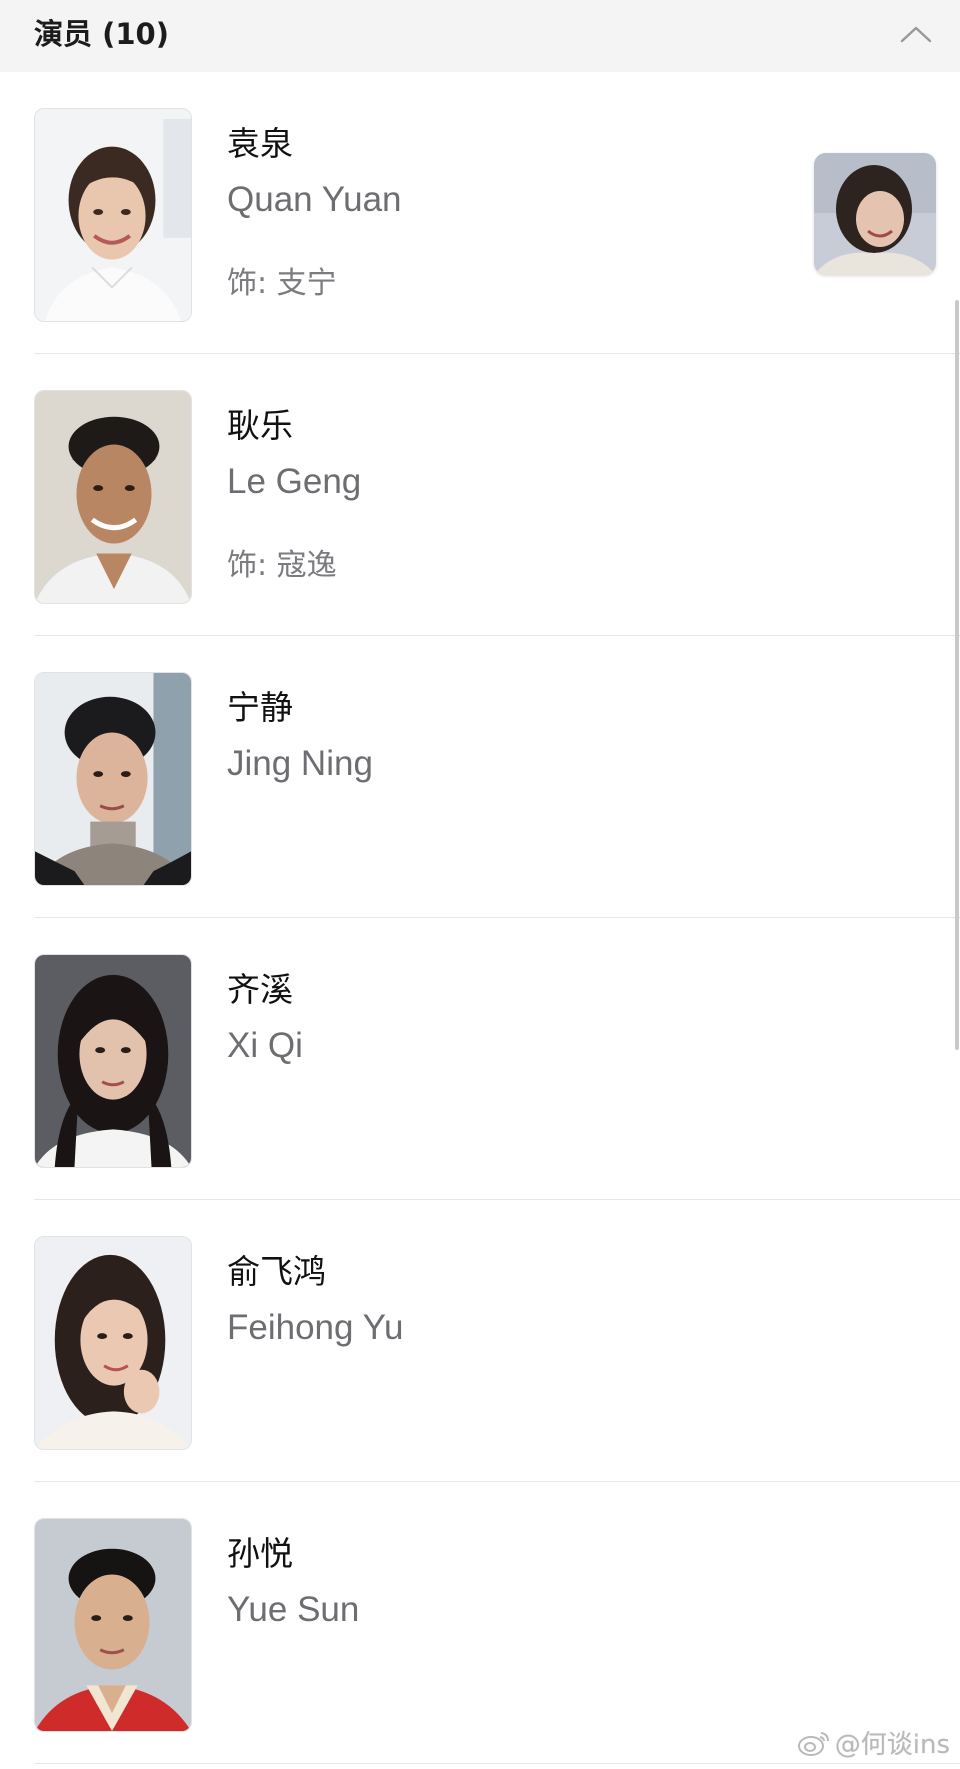 This screenshot has height=1769, width=960. What do you see at coordinates (480, 36) in the screenshot?
I see `cast-section-header: 演员 (10)` at bounding box center [480, 36].